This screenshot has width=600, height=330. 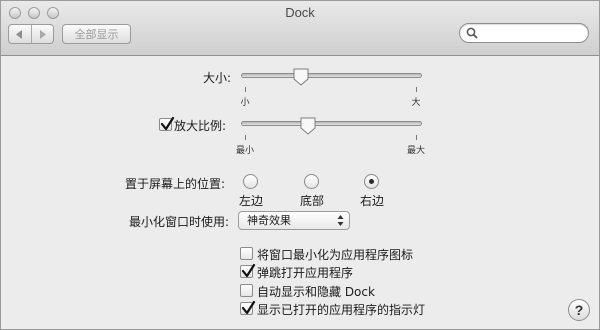 What do you see at coordinates (316, 292) in the screenshot?
I see `autohide-dock-label: 自动显示和隐藏 Dock` at bounding box center [316, 292].